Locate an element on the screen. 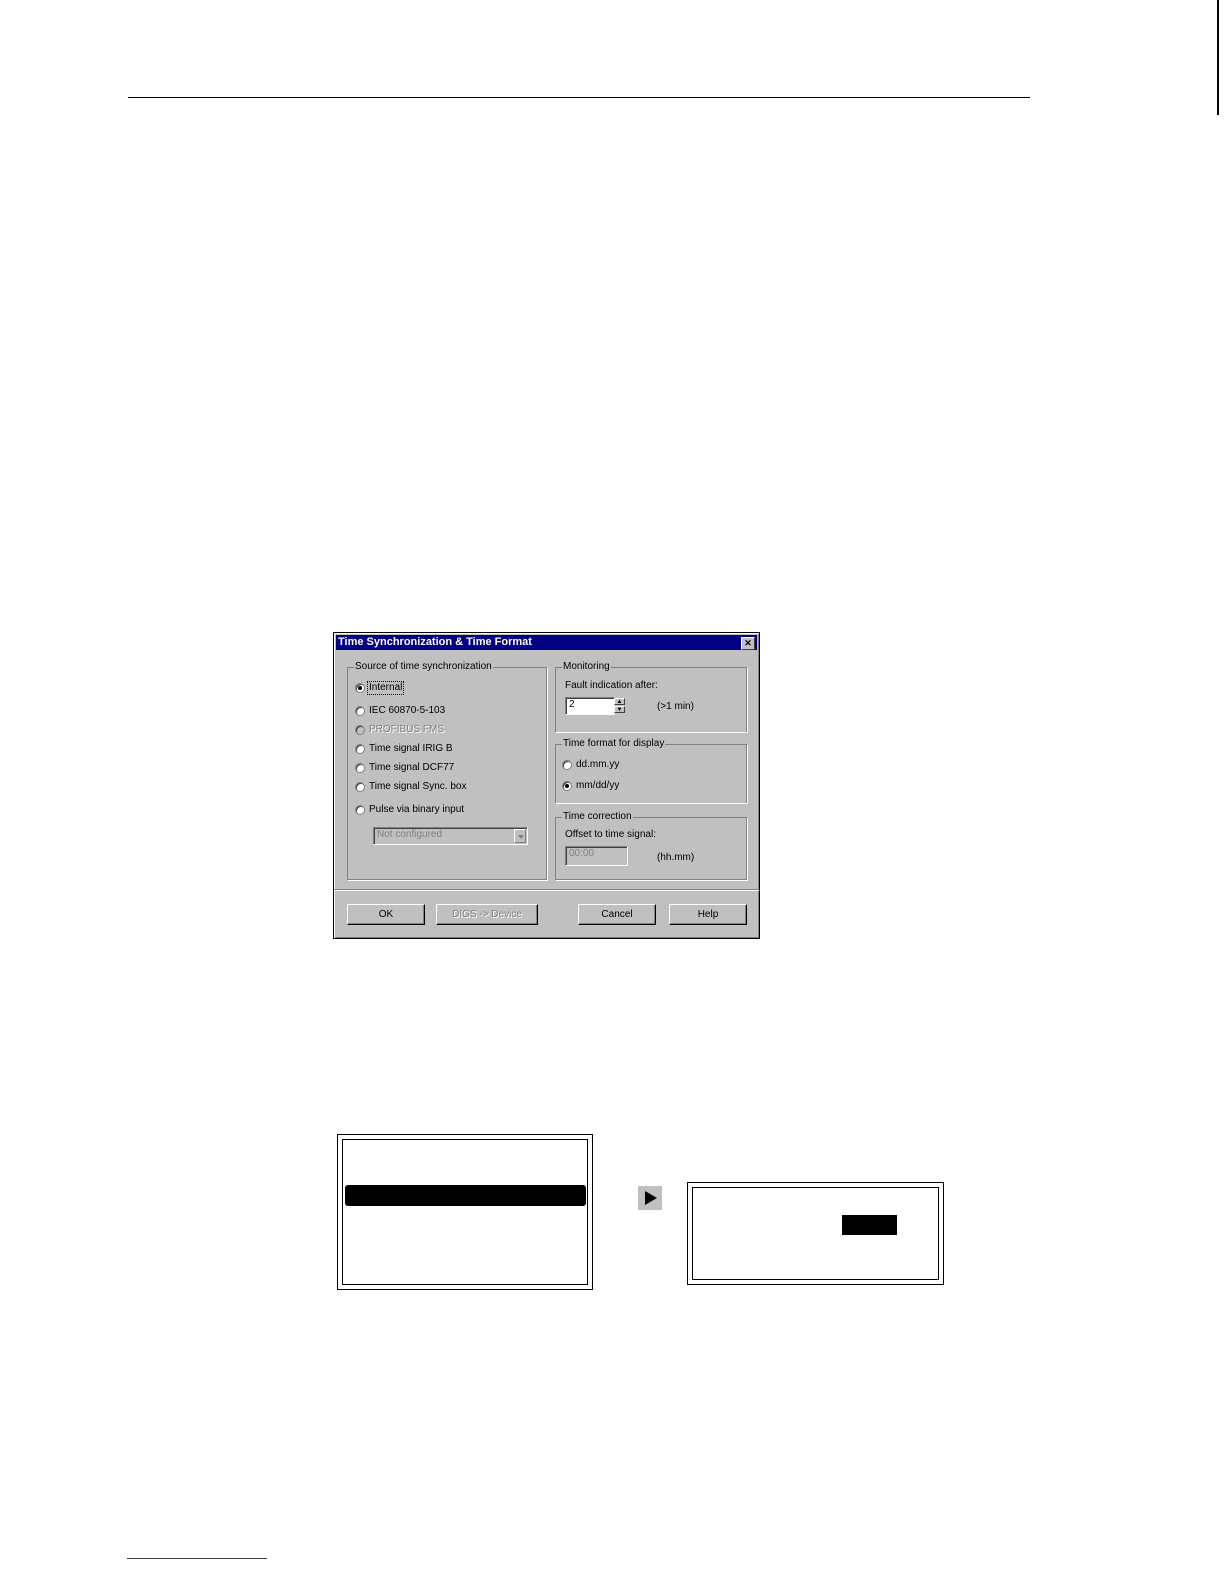  display-menu-inner is located at coordinates (465, 1212).